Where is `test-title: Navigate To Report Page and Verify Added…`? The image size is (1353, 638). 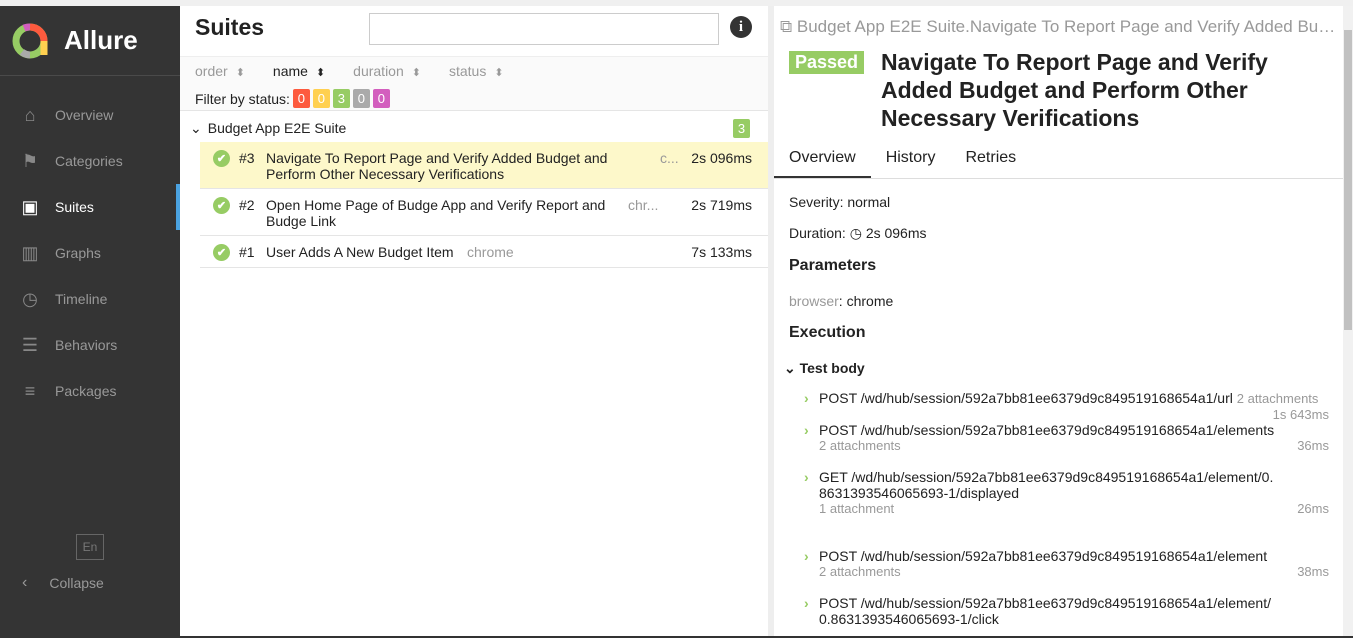 test-title: Navigate To Report Page and Verify Added… is located at coordinates (1074, 90).